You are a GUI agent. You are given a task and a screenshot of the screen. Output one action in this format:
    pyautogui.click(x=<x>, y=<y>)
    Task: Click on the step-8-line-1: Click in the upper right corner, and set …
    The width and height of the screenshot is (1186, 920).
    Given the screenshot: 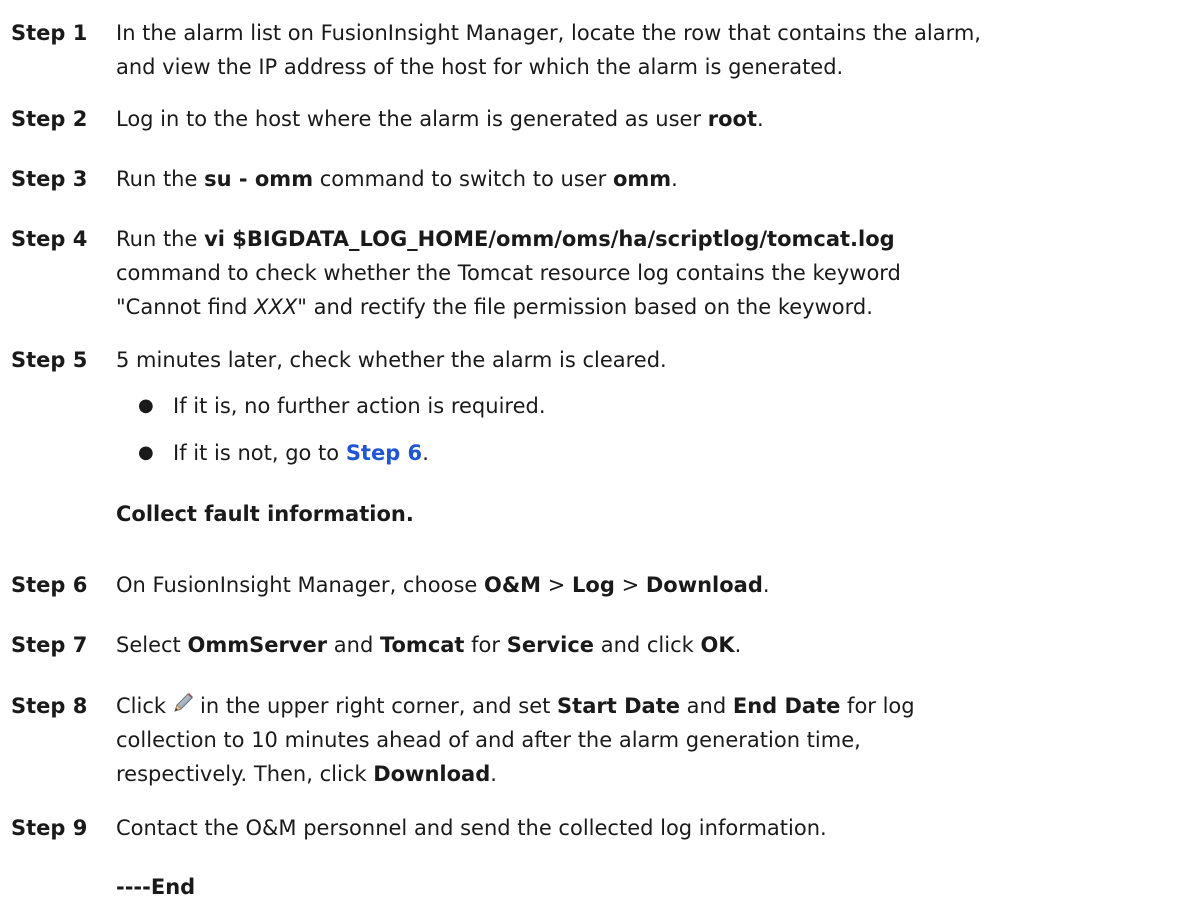 What is the action you would take?
    pyautogui.click(x=647, y=706)
    